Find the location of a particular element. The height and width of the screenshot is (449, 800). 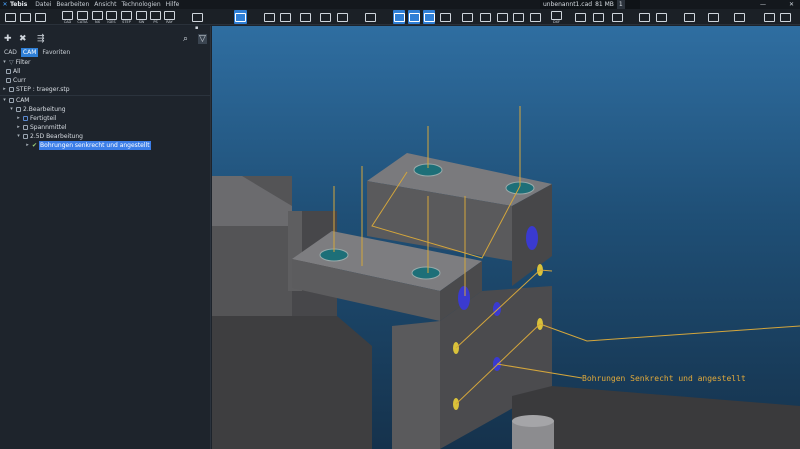

pin-icon: ▪ is located at coordinates (196, 28).